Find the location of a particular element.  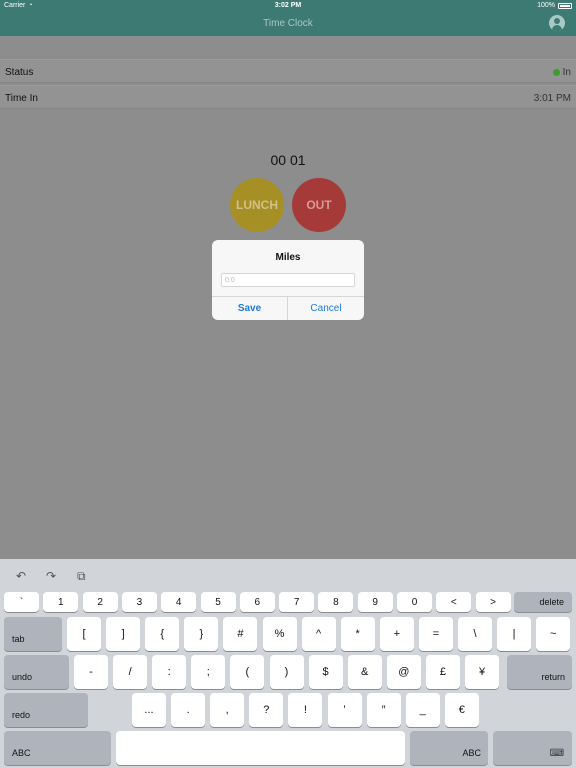

key: _ is located at coordinates (422, 710).